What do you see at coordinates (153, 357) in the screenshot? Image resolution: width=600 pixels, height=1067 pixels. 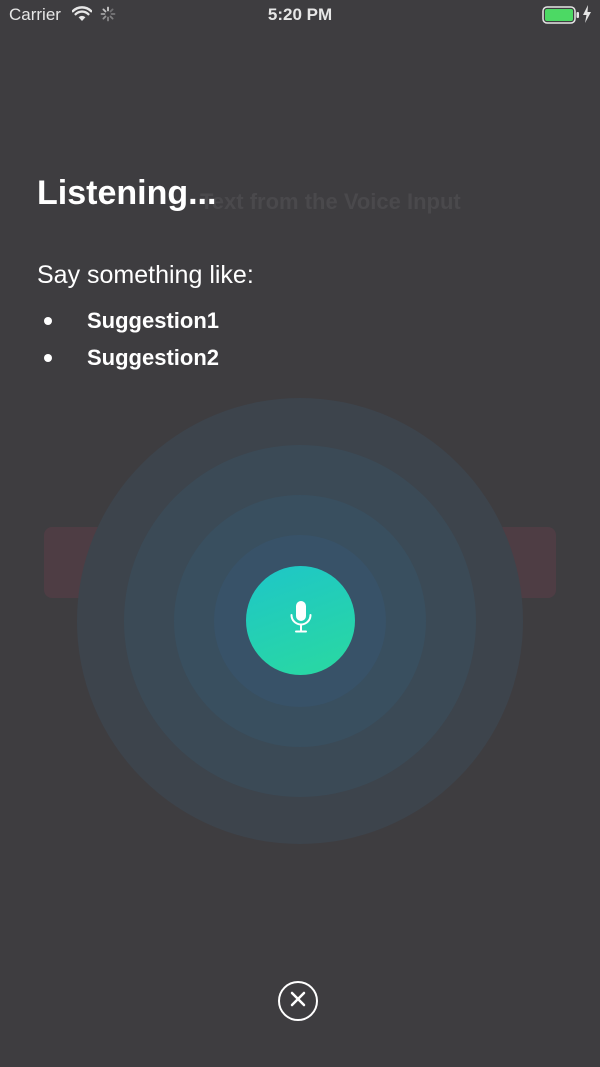 I see `suggestion-label: Suggestion2` at bounding box center [153, 357].